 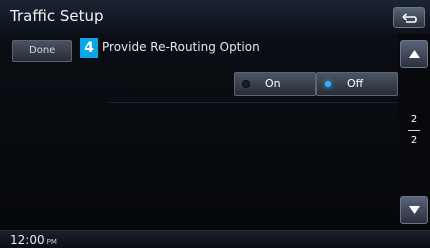 What do you see at coordinates (246, 84) in the screenshot?
I see `radio-unselected-dot-icon` at bounding box center [246, 84].